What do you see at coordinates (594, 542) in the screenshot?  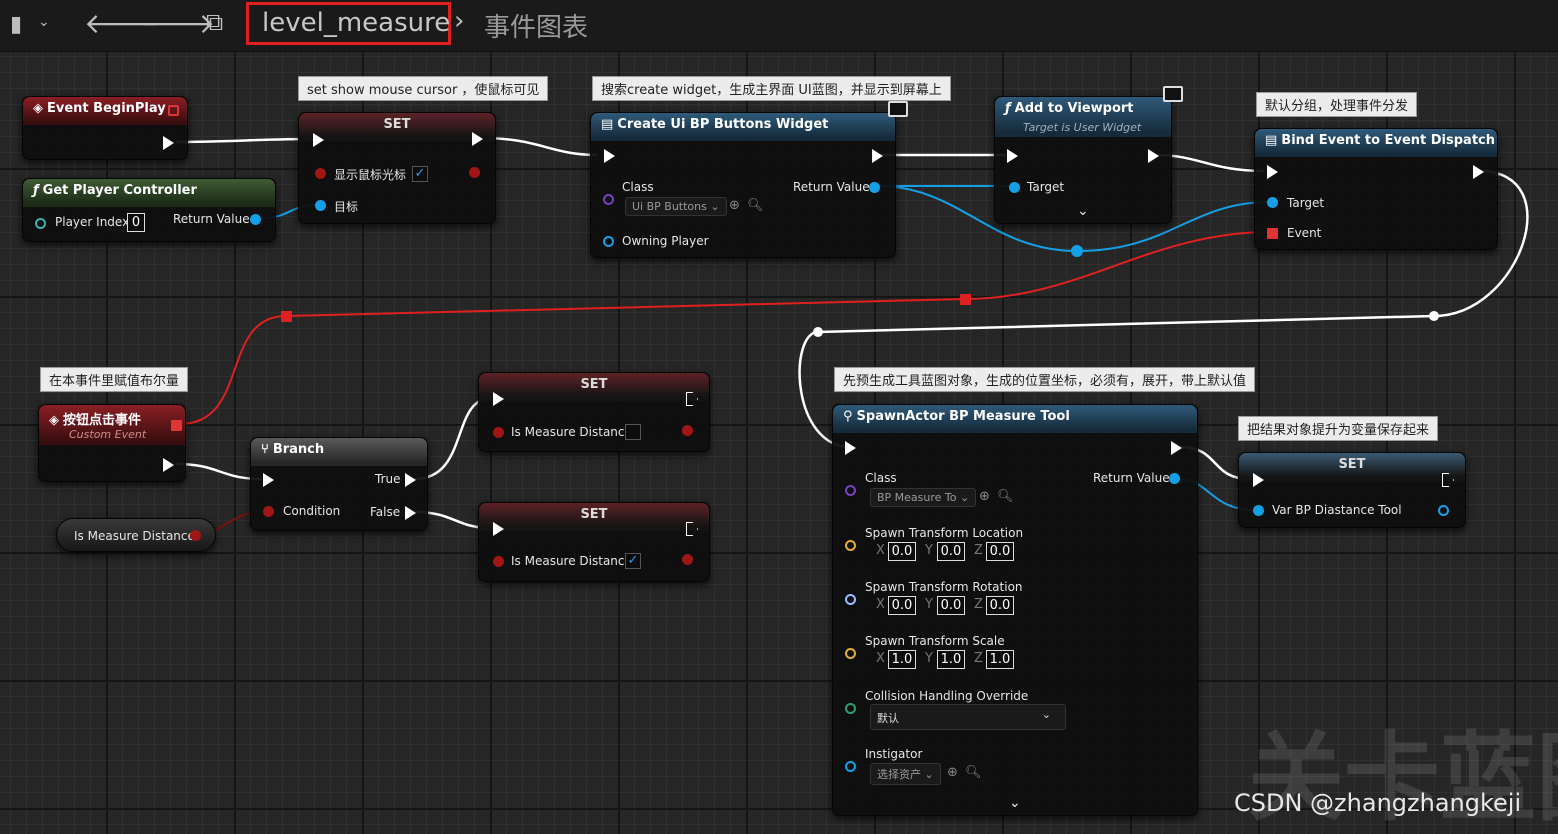 I see `node-set-is-measure-true: SET Is Measure Distance ✓` at bounding box center [594, 542].